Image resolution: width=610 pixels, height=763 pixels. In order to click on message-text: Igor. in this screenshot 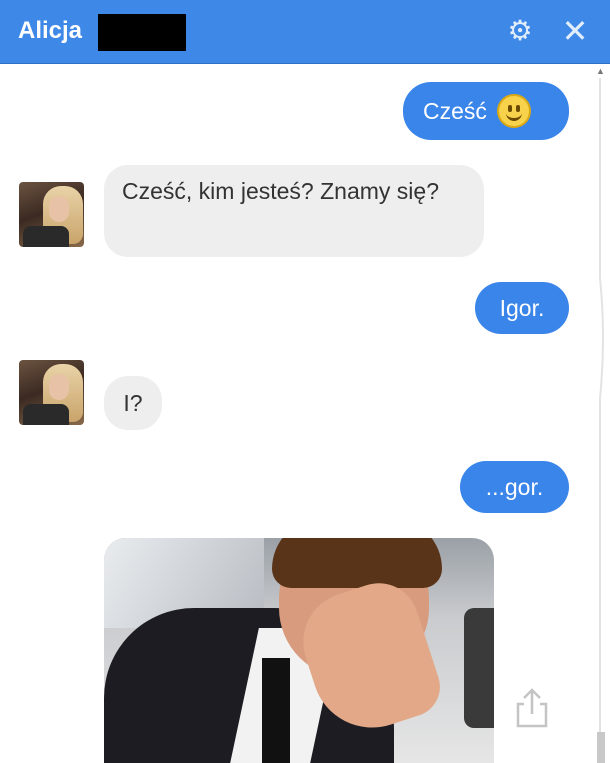, I will do `click(522, 308)`.